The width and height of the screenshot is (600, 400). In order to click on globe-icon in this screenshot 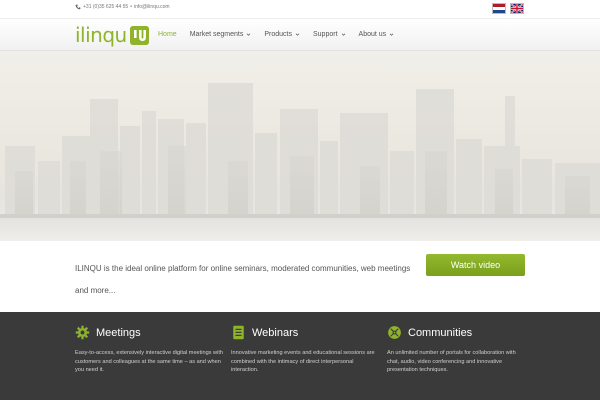, I will do `click(394, 332)`.